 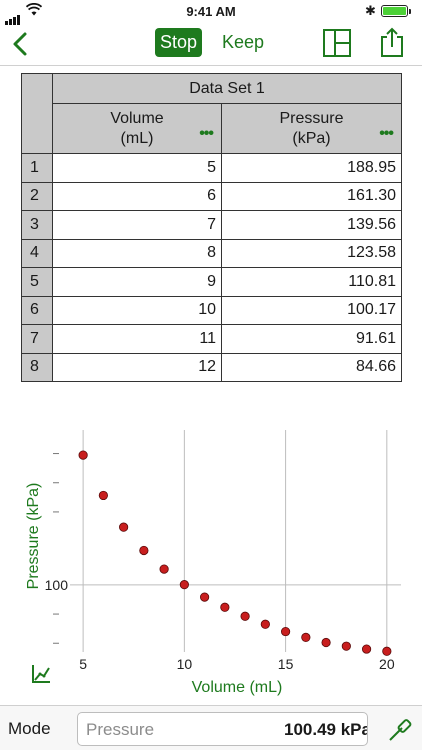 I want to click on column-name: Pressure, so click(x=311, y=118).